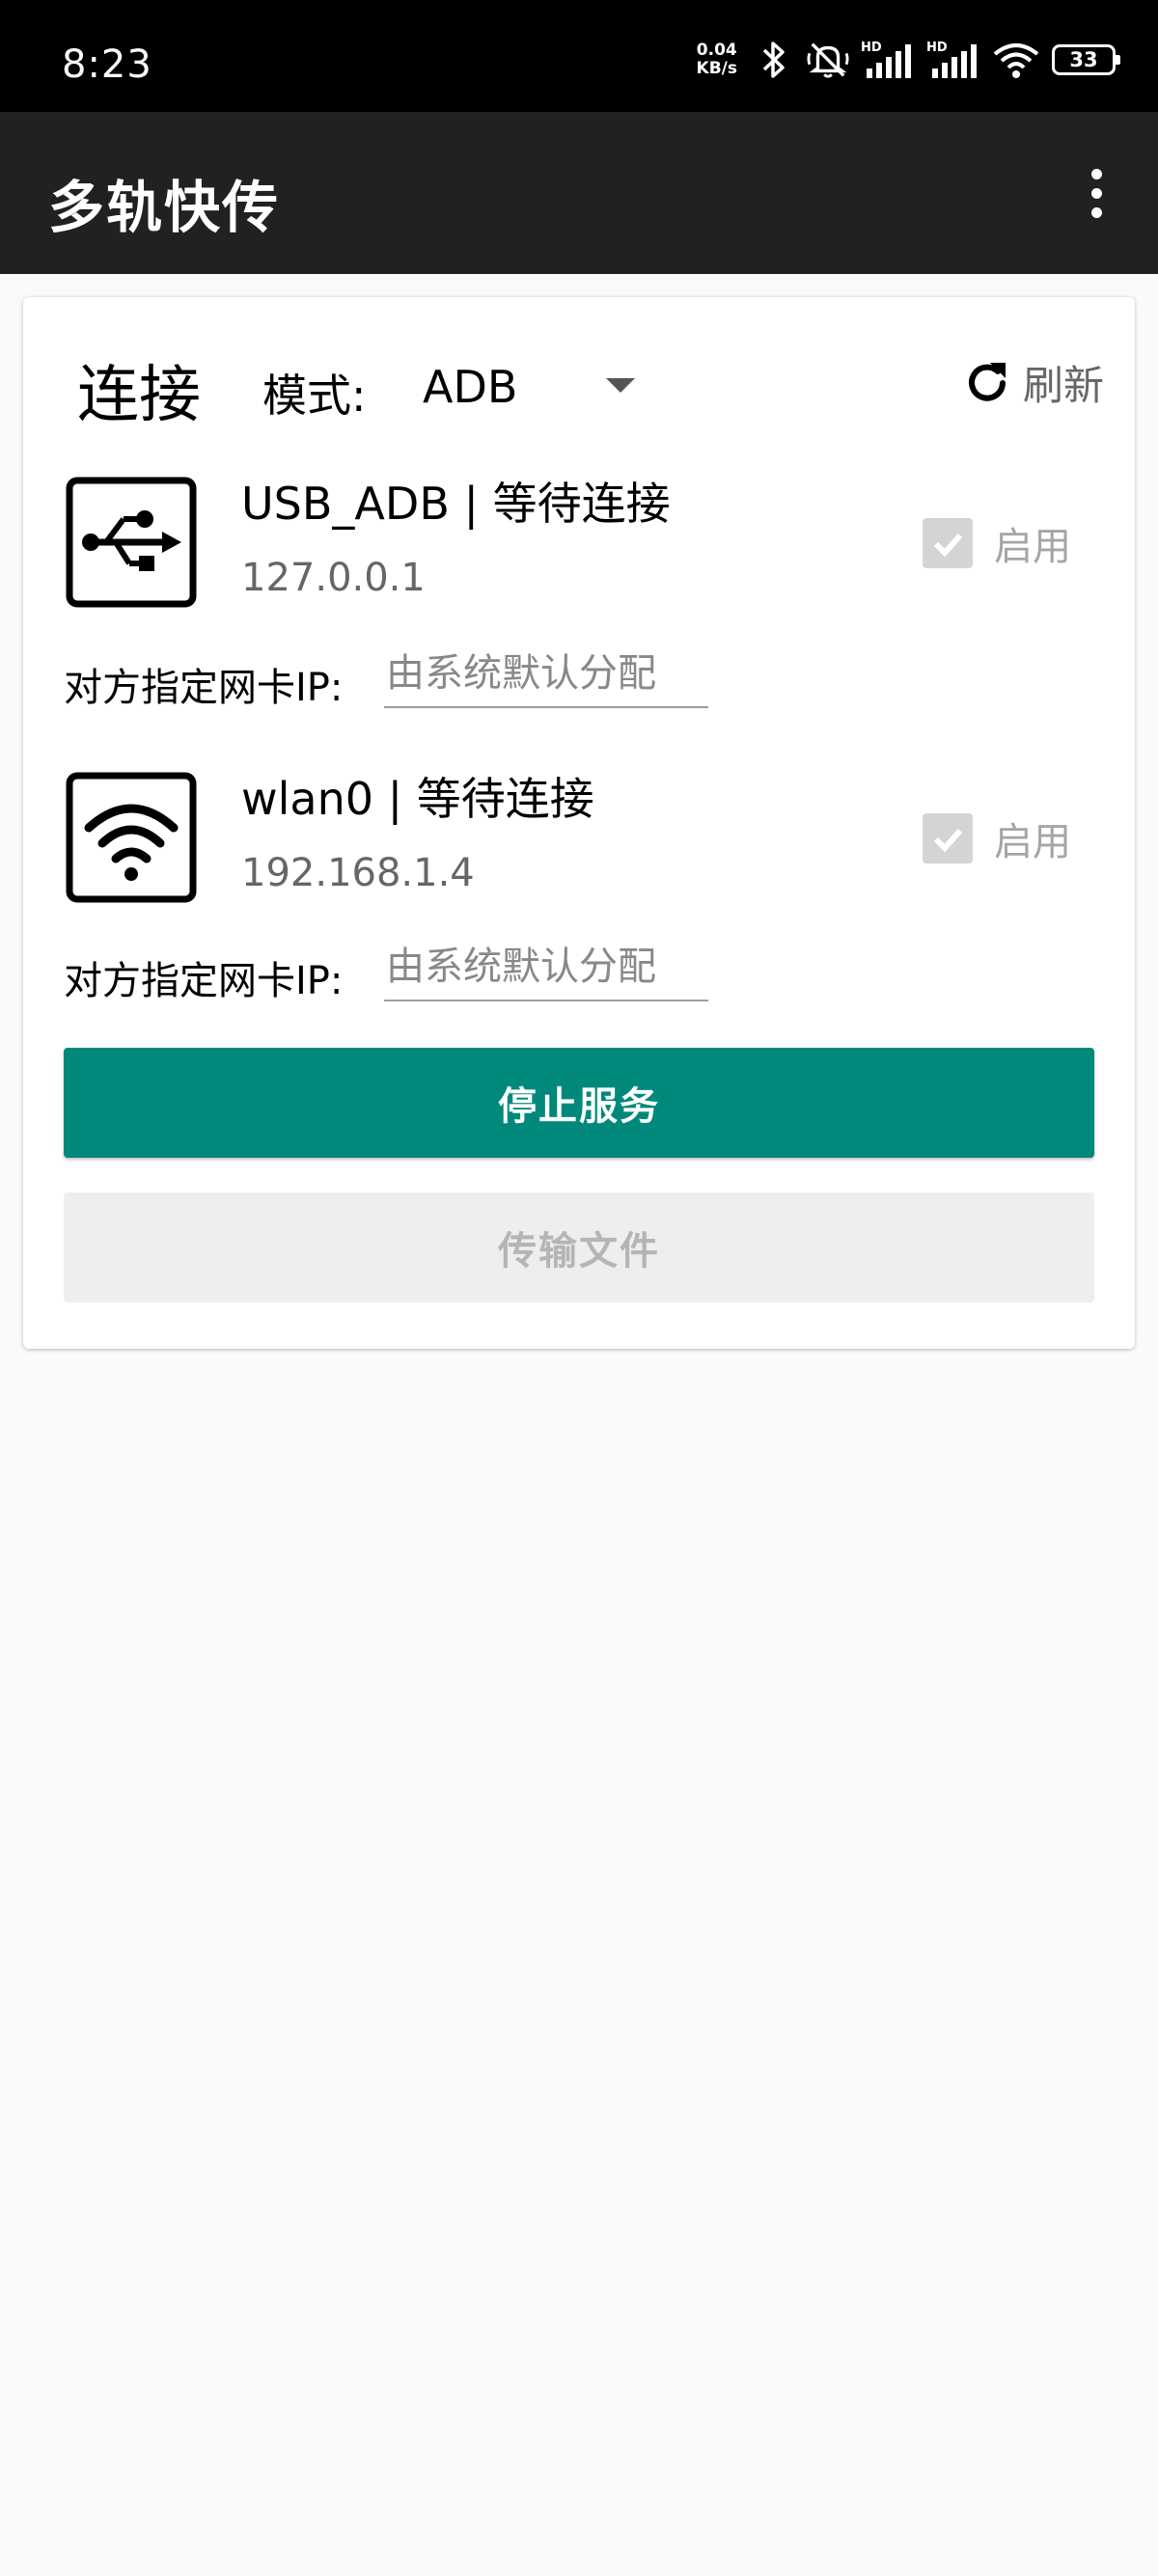 This screenshot has width=1158, height=2576. What do you see at coordinates (314, 396) in the screenshot?
I see `mode-label: 模式:` at bounding box center [314, 396].